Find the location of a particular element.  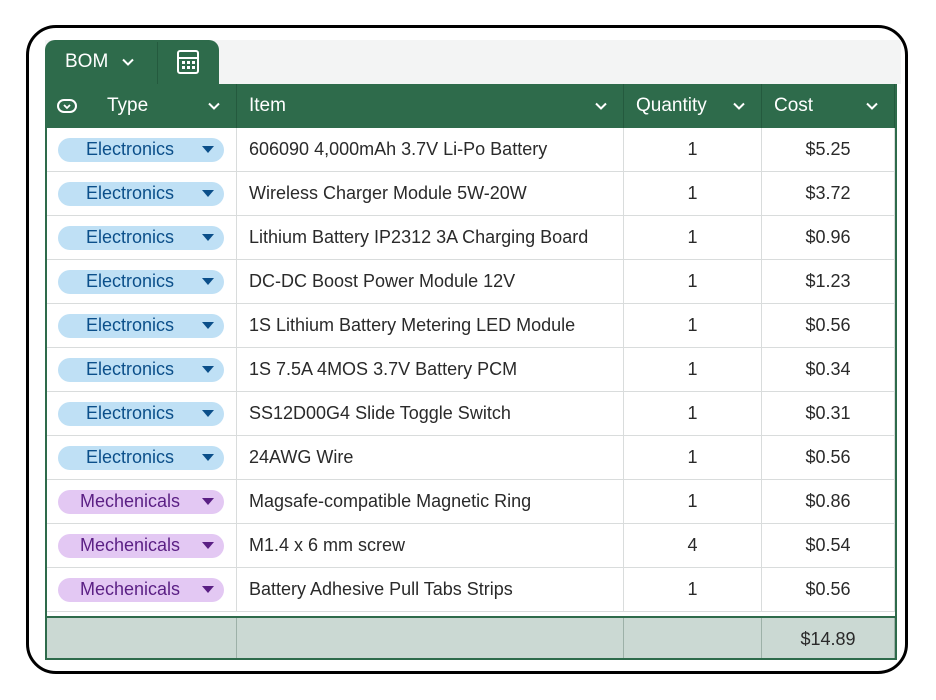

cell-item: Magsafe-compatible Magnetic Ring is located at coordinates (430, 501).